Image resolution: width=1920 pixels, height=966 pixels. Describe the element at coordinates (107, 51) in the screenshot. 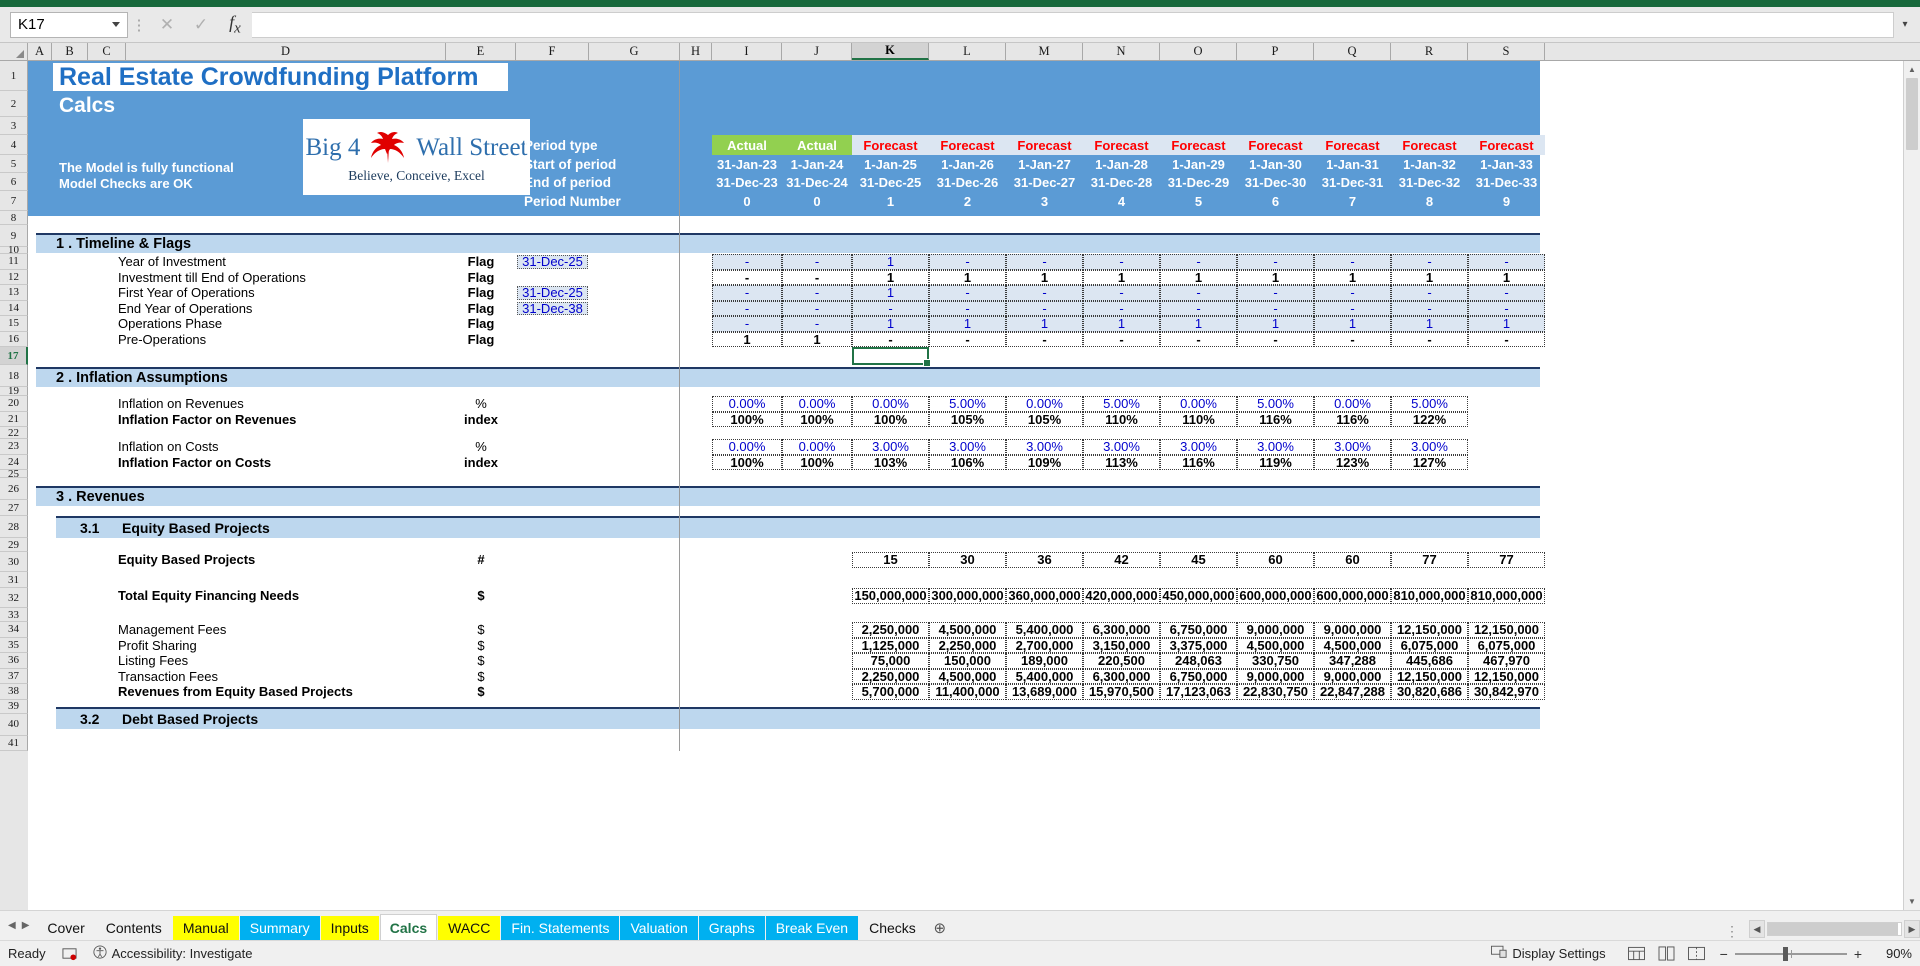

I see `column-header-c: C` at that location.